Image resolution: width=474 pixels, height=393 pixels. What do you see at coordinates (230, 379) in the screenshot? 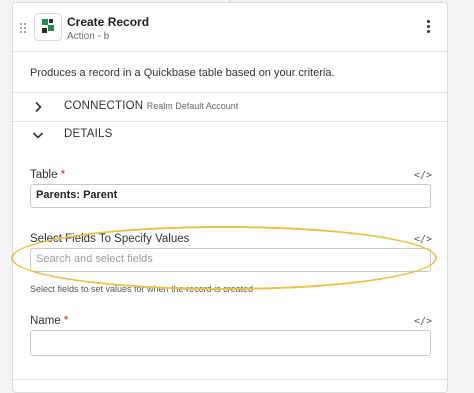
I see `divider` at bounding box center [230, 379].